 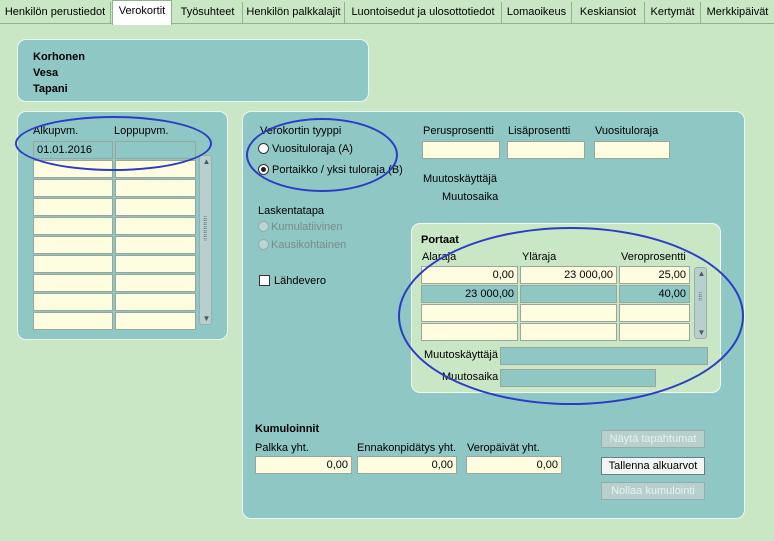 What do you see at coordinates (514, 465) in the screenshot?
I see `taxdays-total-field: 0,00` at bounding box center [514, 465].